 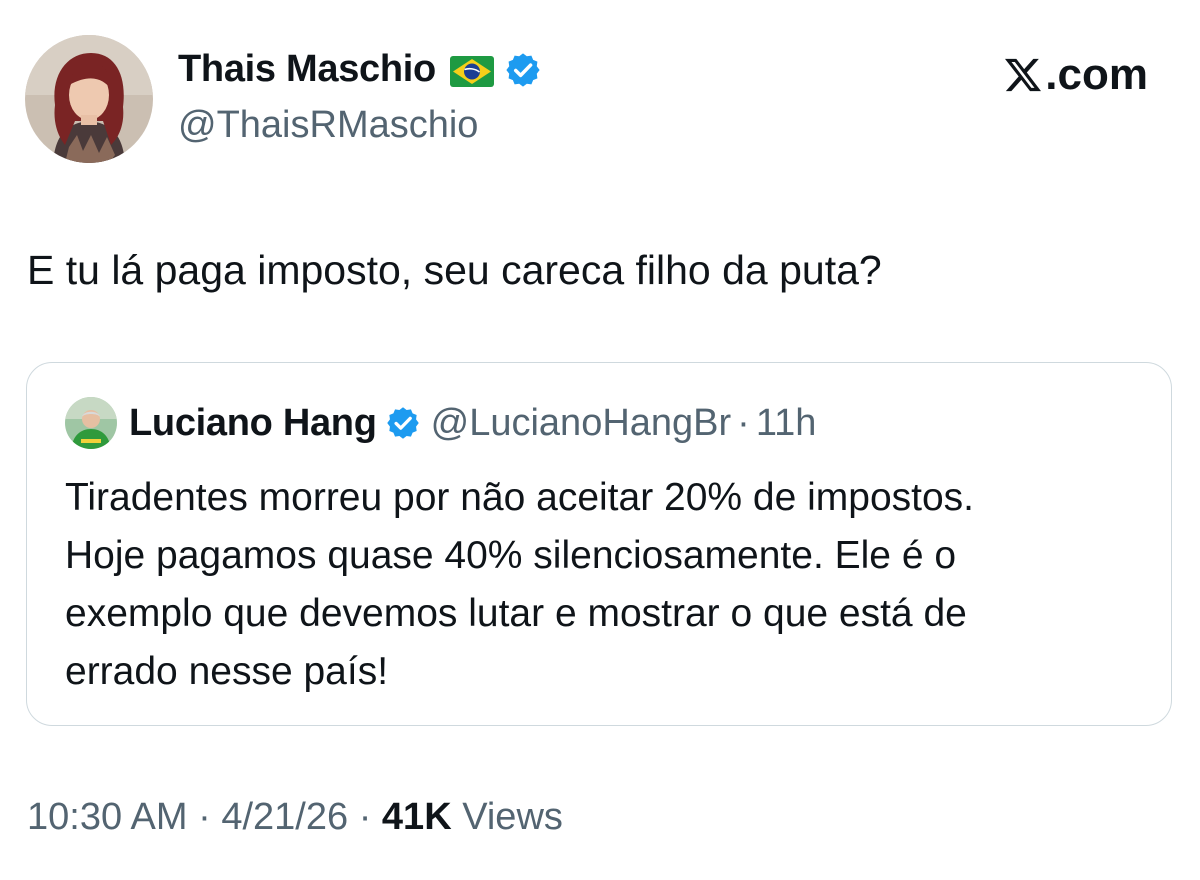 What do you see at coordinates (89, 99) in the screenshot?
I see `author-avatar` at bounding box center [89, 99].